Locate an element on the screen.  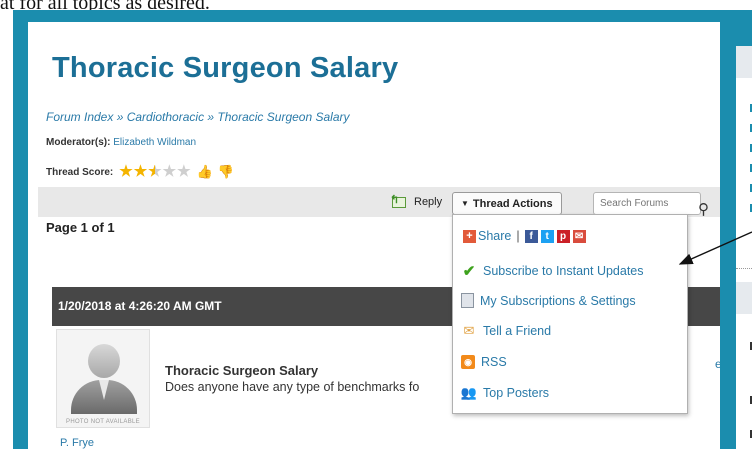
menu-item-subscriptions: My Subscriptions & Settings is located at coordinates (548, 300).